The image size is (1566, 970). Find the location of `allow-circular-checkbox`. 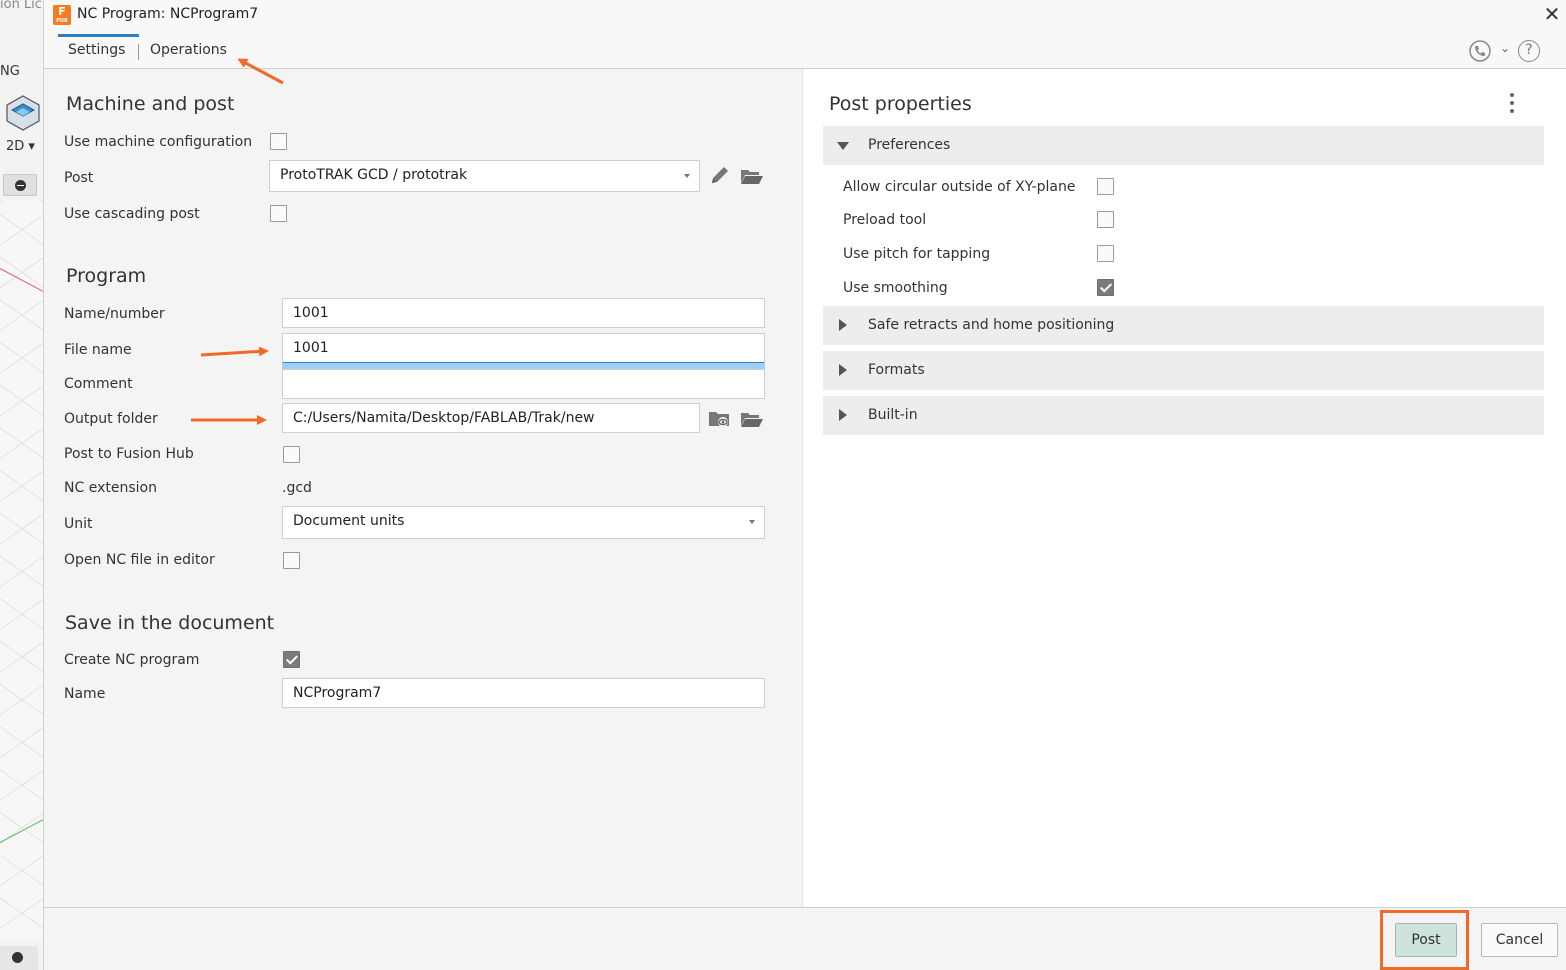

allow-circular-checkbox is located at coordinates (1105, 186).